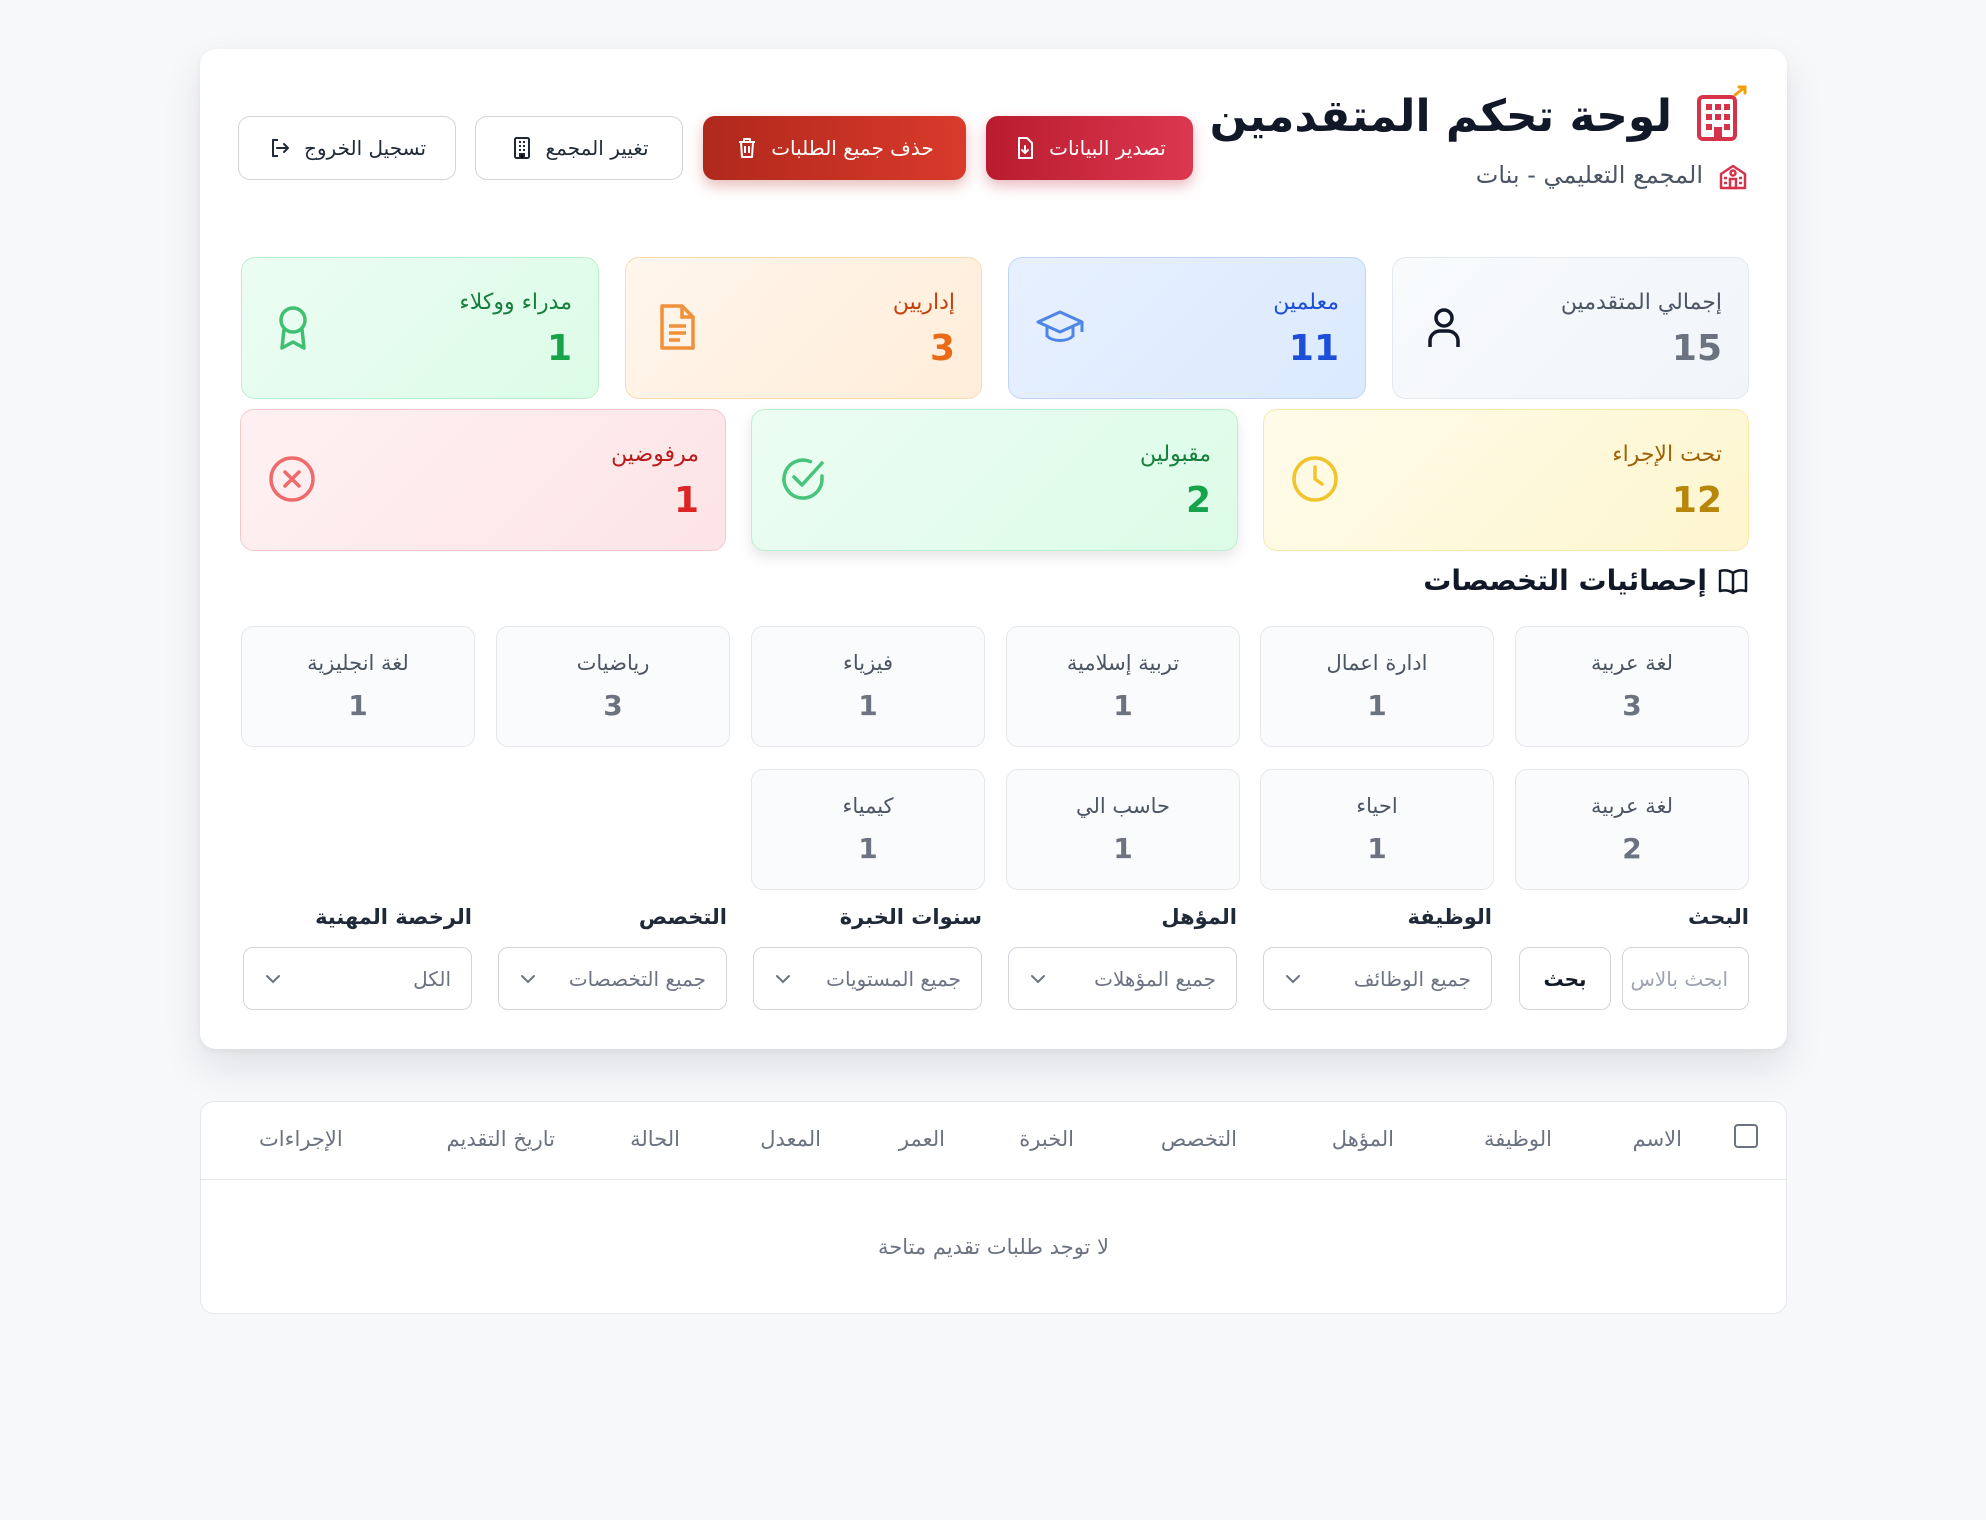  What do you see at coordinates (1667, 454) in the screenshot?
I see `stat-pending-label: تحت الإجراء` at bounding box center [1667, 454].